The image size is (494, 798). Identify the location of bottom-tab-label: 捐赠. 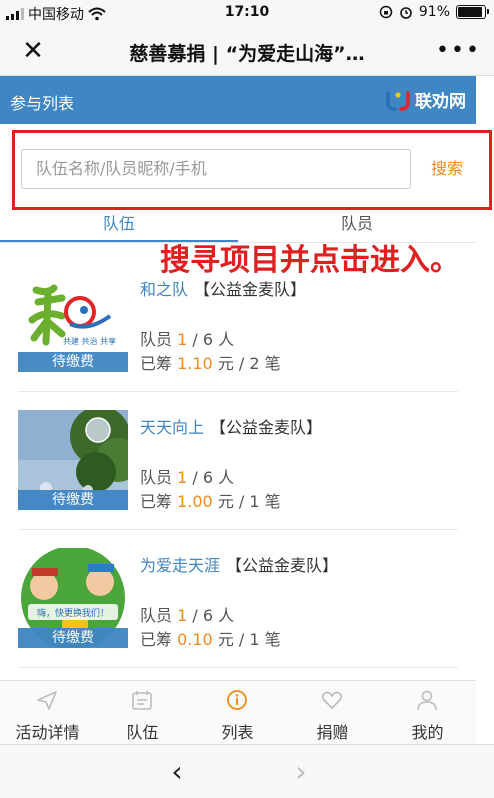
(332, 732).